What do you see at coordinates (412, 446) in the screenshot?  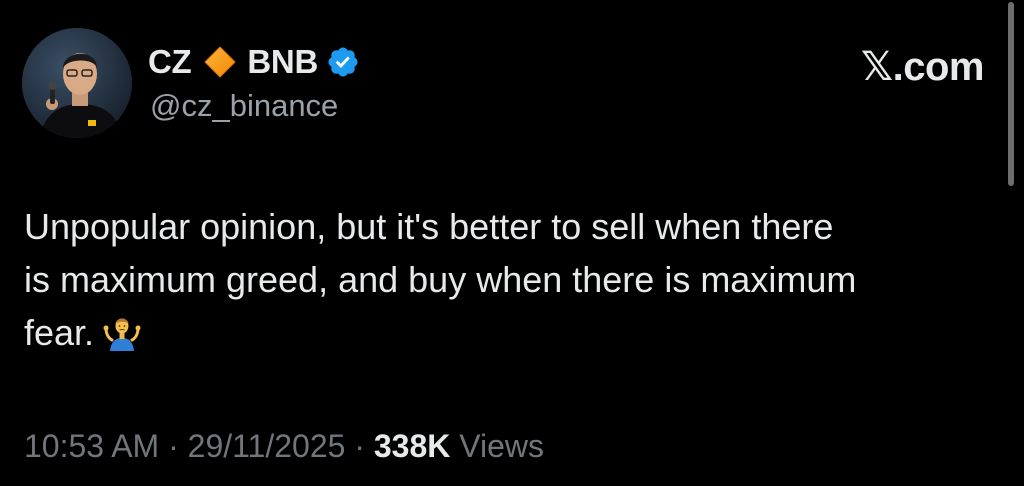 I see `views-count: 338K` at bounding box center [412, 446].